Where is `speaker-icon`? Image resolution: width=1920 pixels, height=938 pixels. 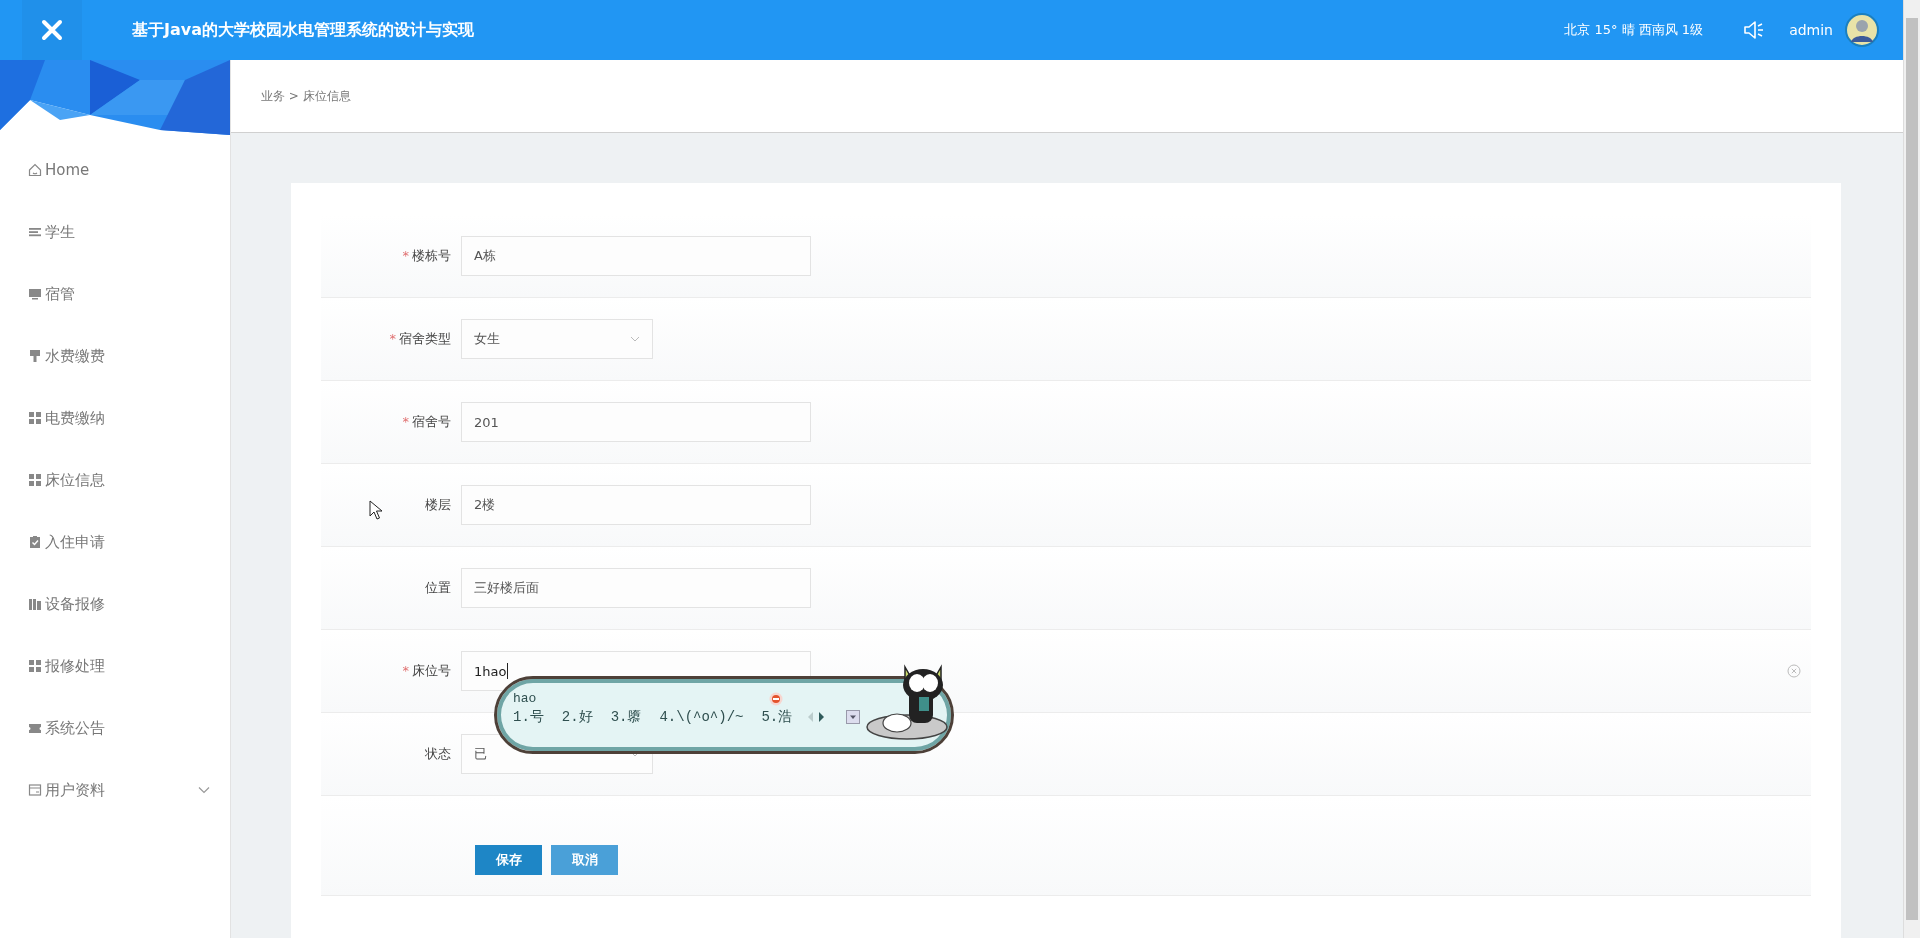 speaker-icon is located at coordinates (1754, 30).